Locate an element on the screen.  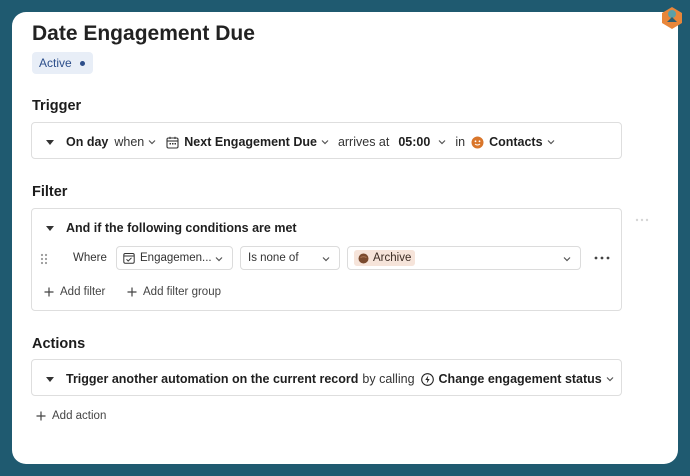
lightning-icon is located at coordinates (427, 379).